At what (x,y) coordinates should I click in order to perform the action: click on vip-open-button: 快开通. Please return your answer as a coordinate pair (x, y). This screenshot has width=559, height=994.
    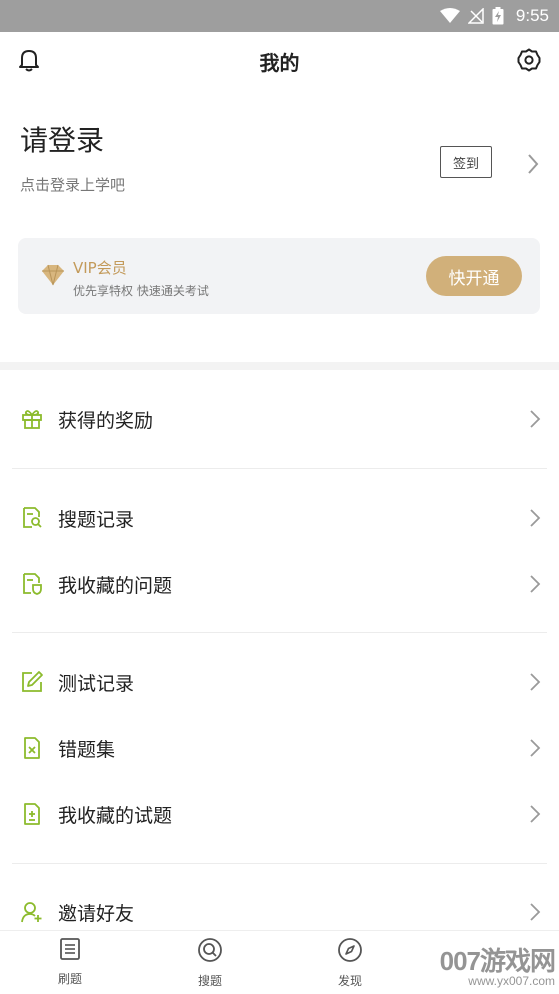
    Looking at the image, I should click on (474, 276).